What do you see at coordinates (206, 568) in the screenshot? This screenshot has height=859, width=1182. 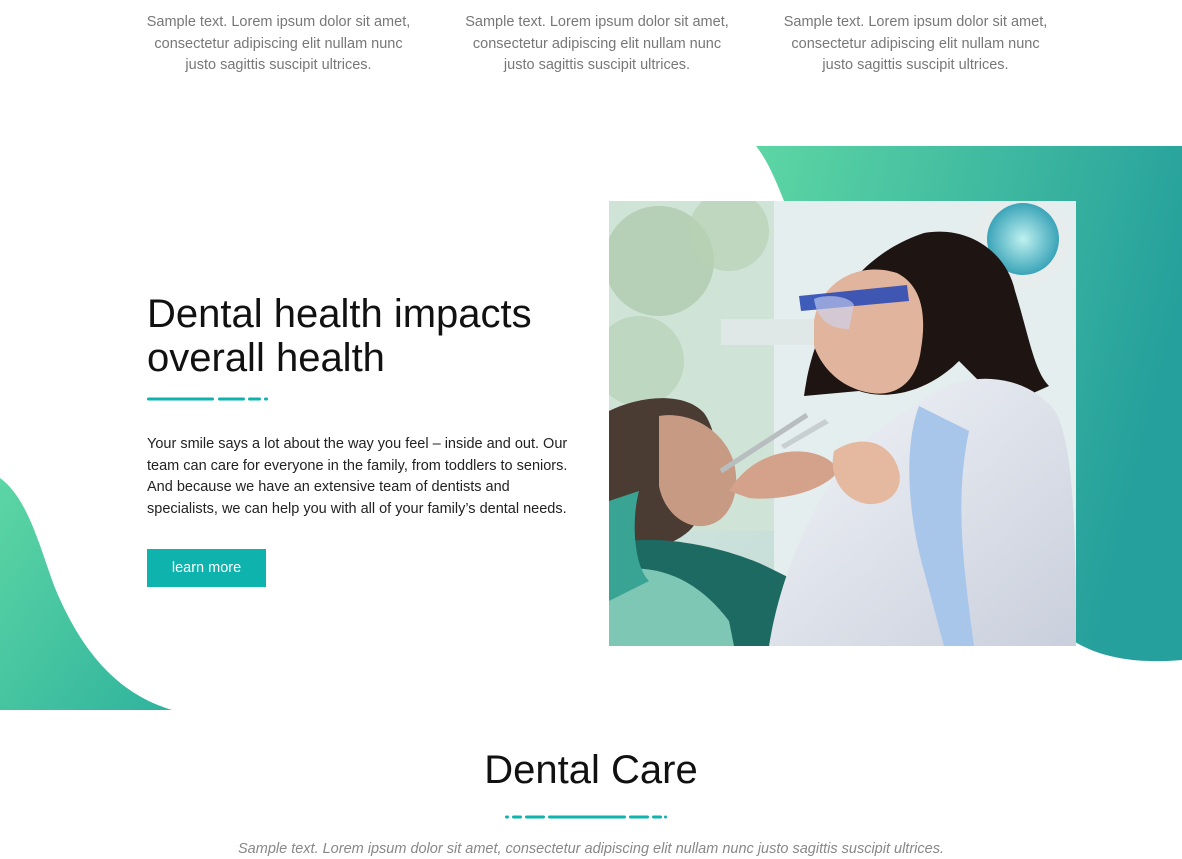 I see `learn-more-button: learn more` at bounding box center [206, 568].